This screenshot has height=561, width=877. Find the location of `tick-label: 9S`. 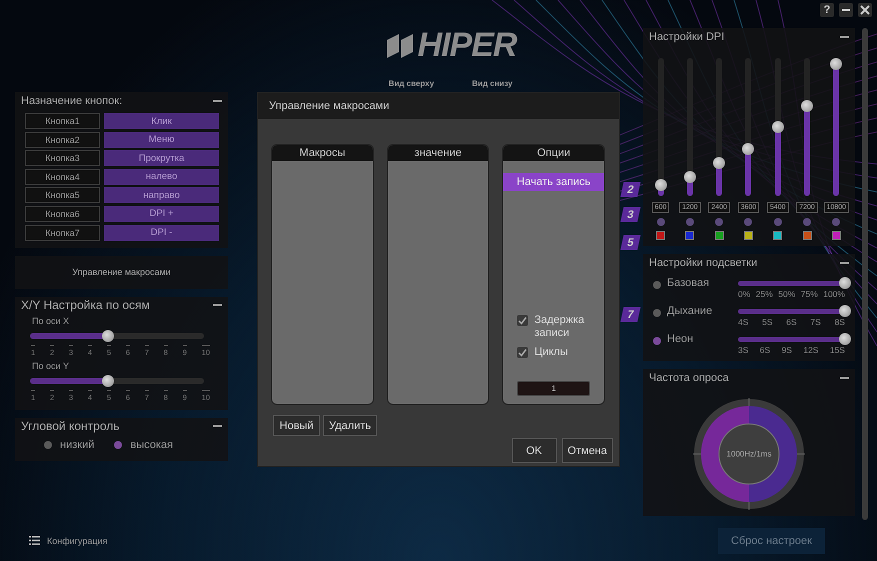

tick-label: 9S is located at coordinates (787, 350).